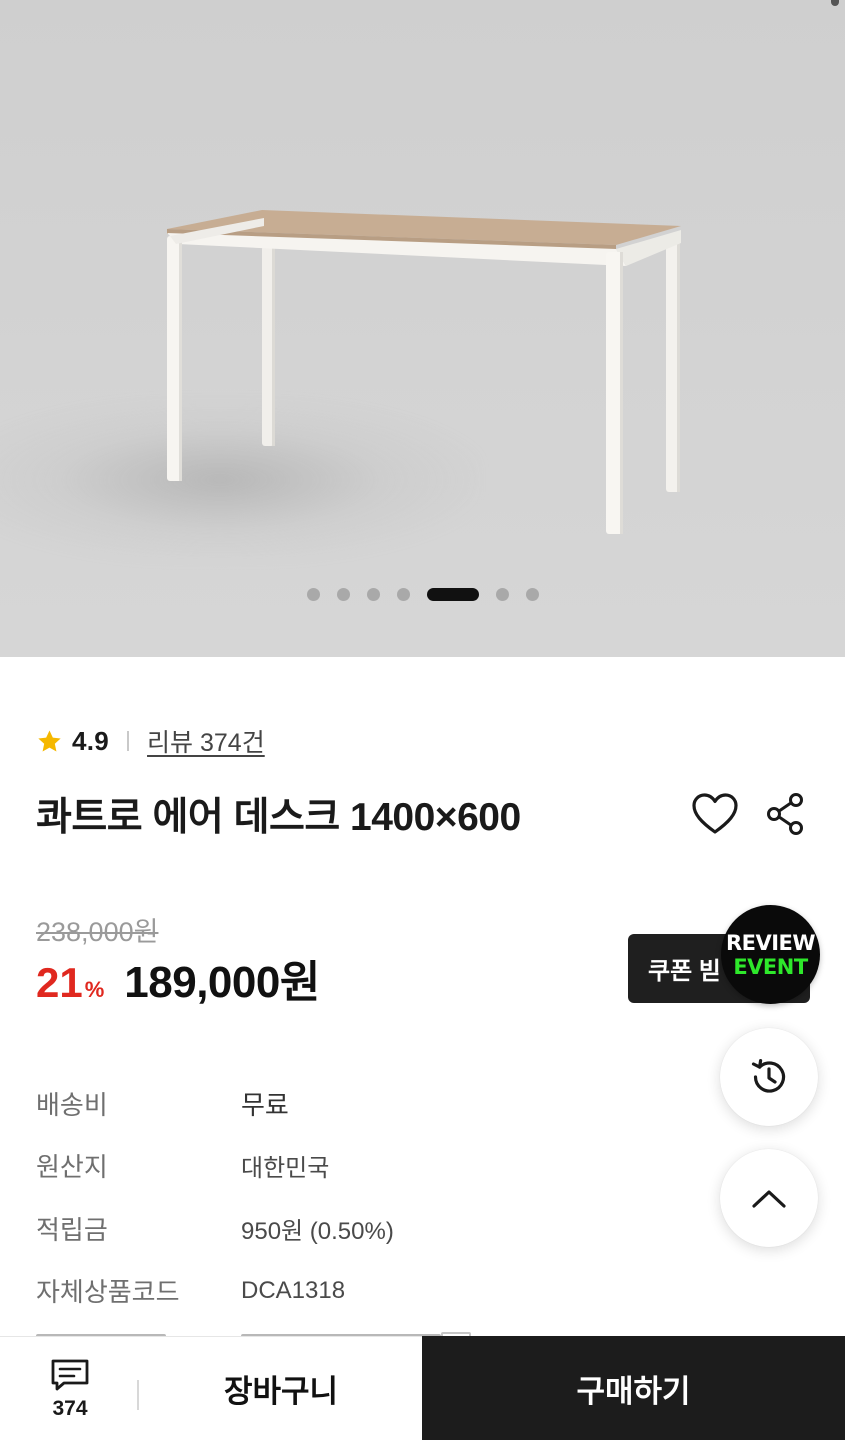 This screenshot has height=1440, width=845. I want to click on info-value: DCA1318, so click(293, 1290).